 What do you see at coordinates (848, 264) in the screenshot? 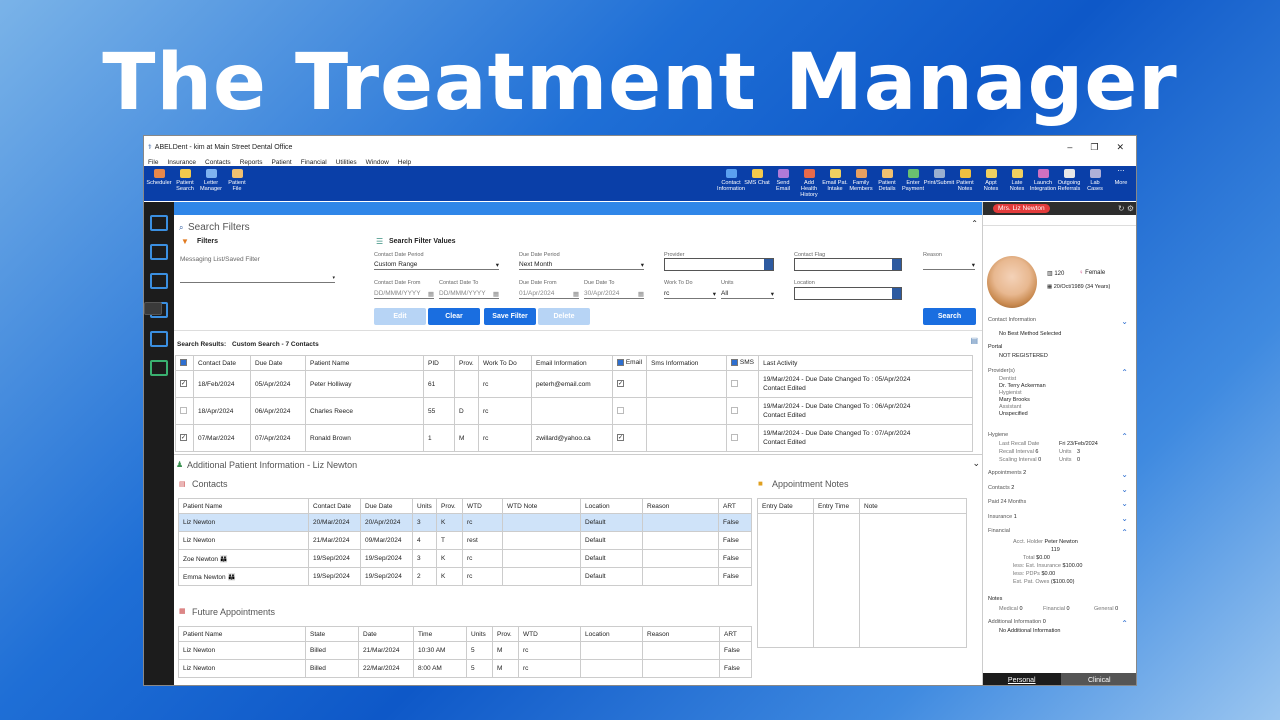
I see `contact-flag-select` at bounding box center [848, 264].